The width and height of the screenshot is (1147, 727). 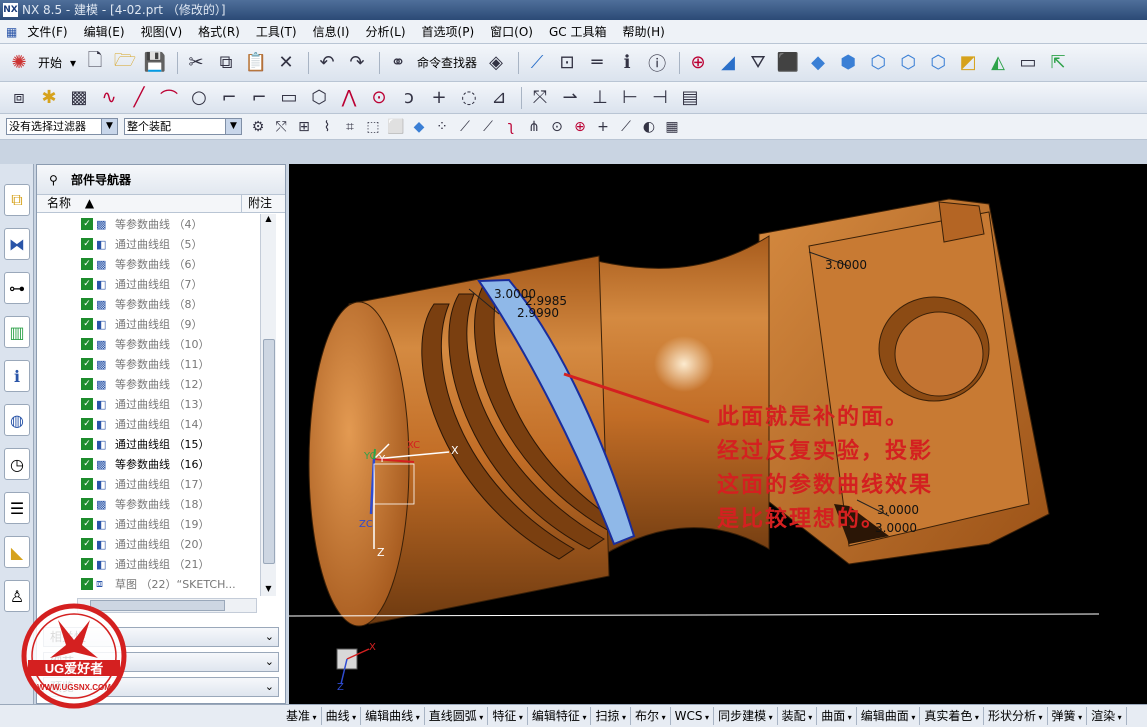 I want to click on shaded-icon: ⛛, so click(x=758, y=63).